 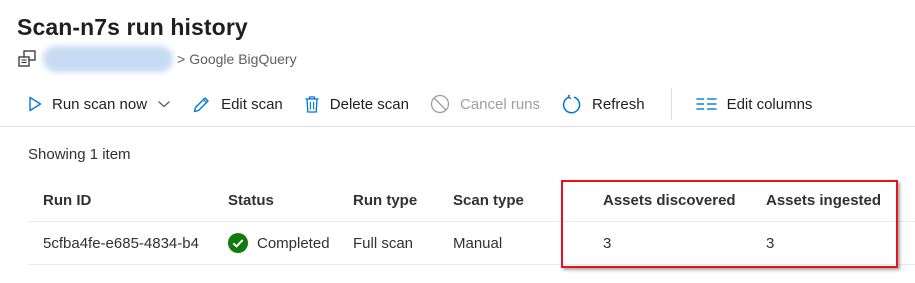 What do you see at coordinates (369, 104) in the screenshot?
I see `delete-scan-label: Delete scan` at bounding box center [369, 104].